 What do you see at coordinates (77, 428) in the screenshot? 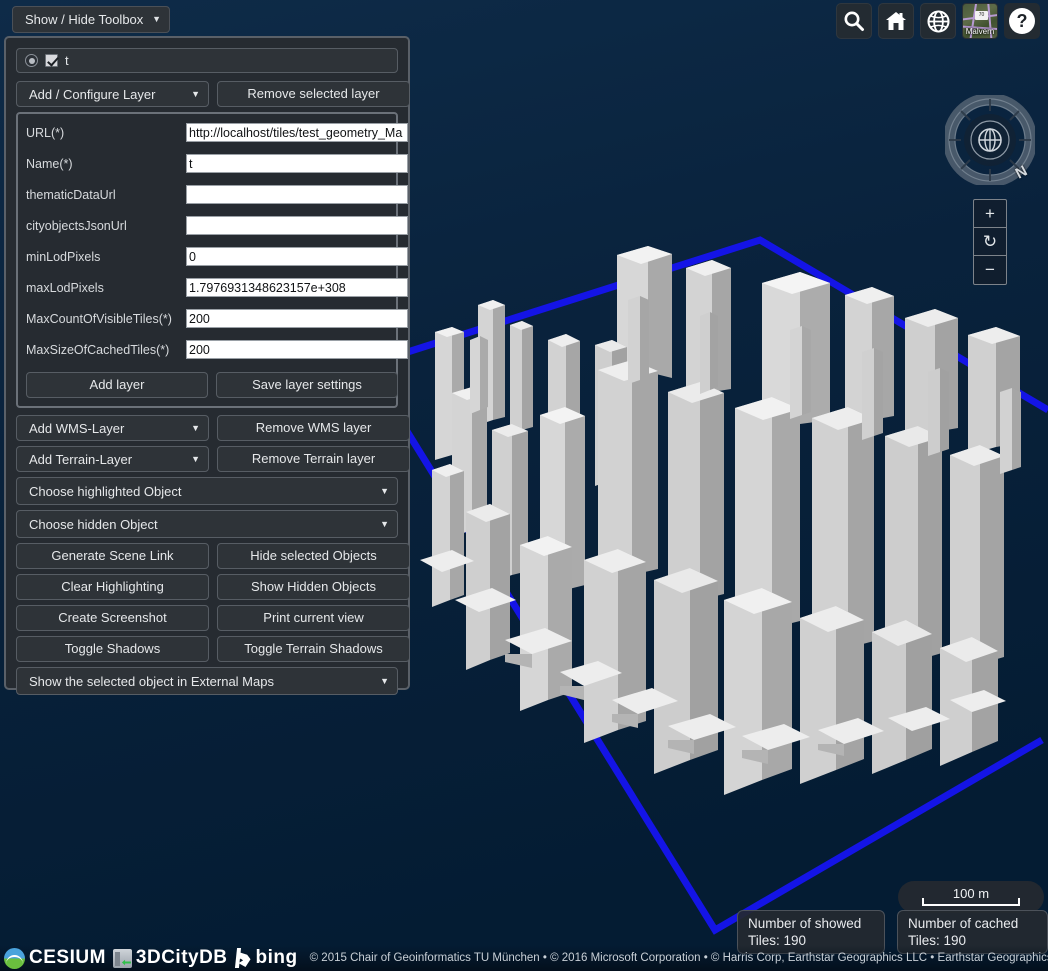
I see `add-wms-layer-label: Add WMS-Layer` at bounding box center [77, 428].